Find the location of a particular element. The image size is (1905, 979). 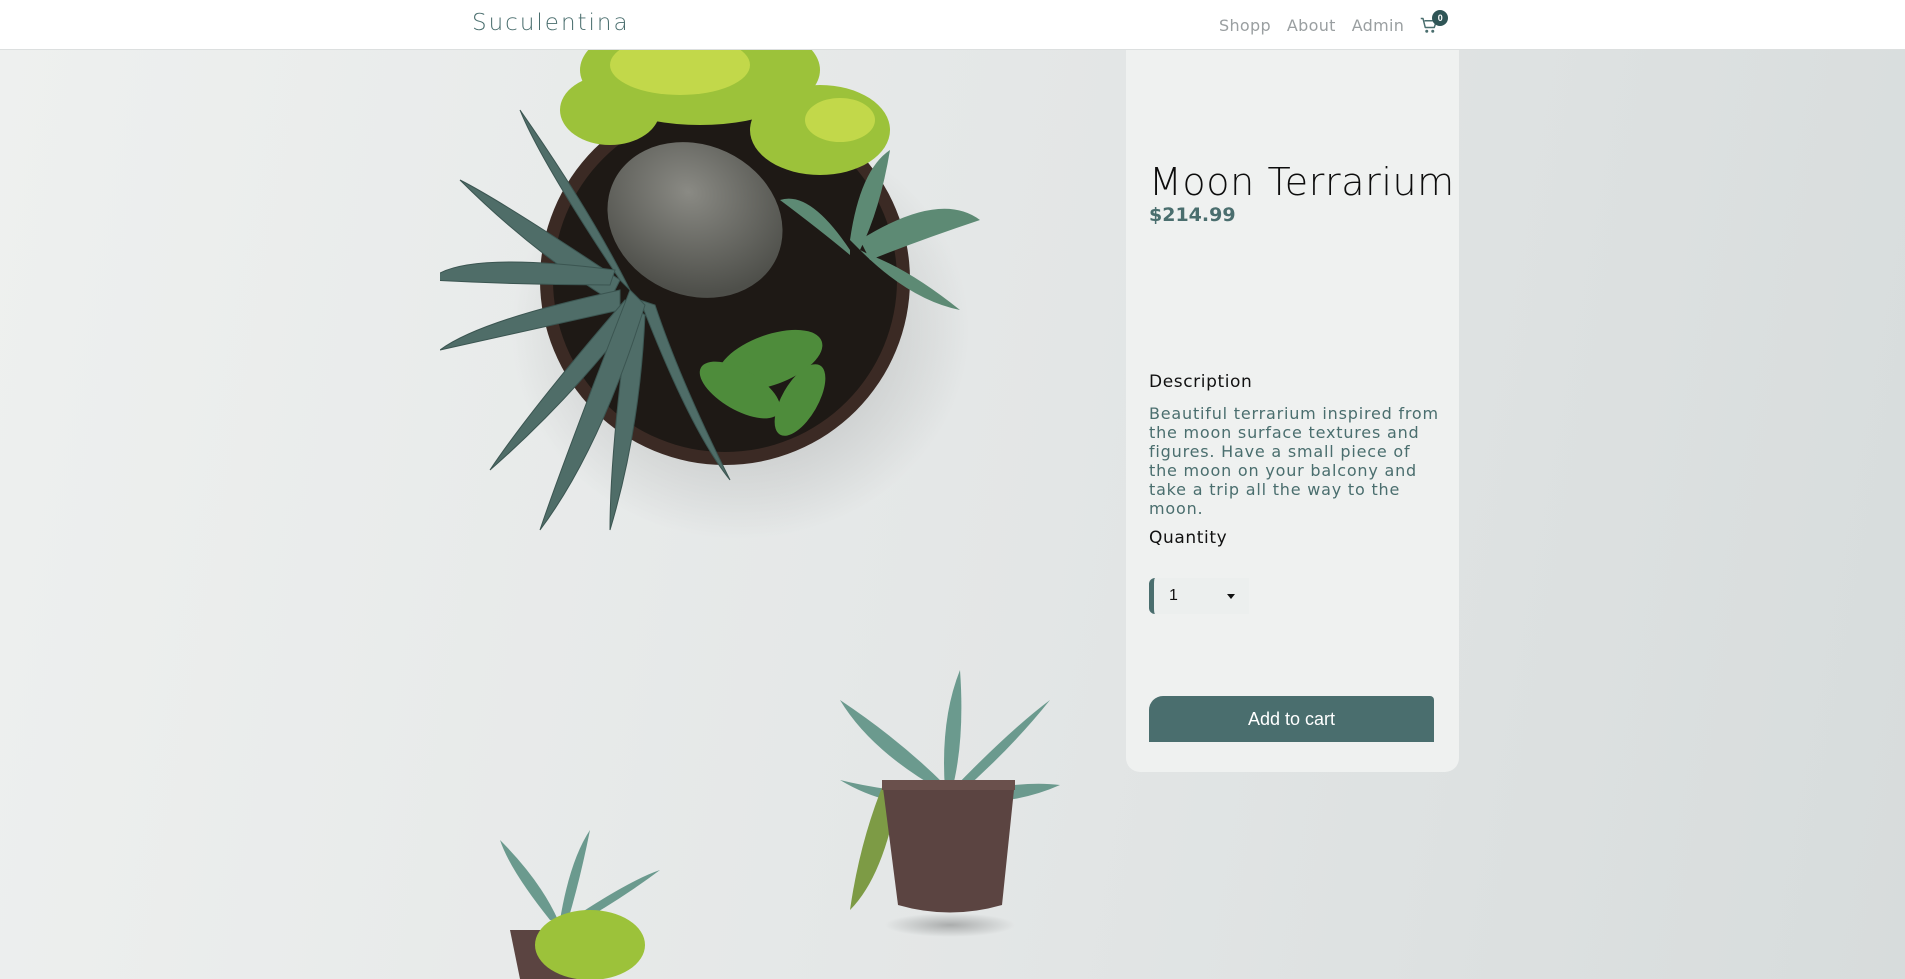

quantity-select: 1 is located at coordinates (1199, 596).